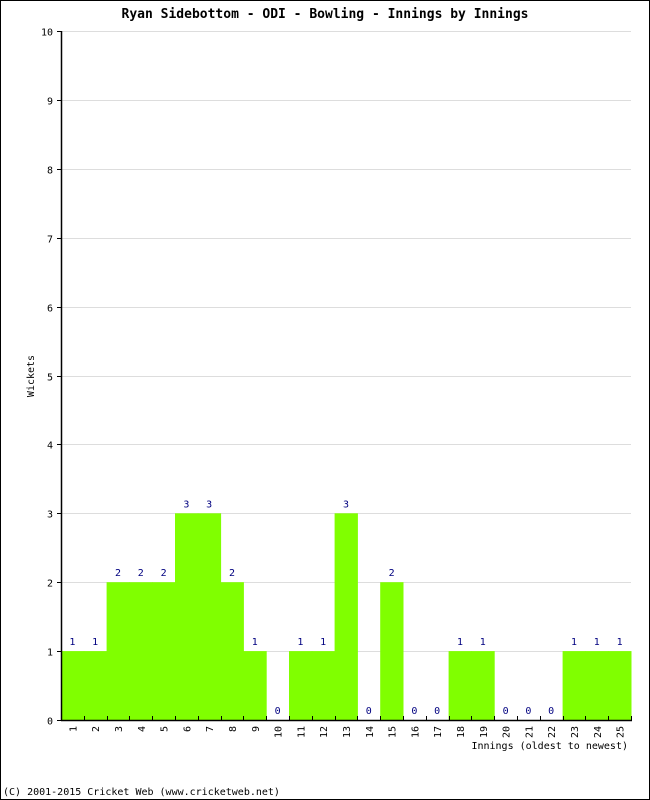 This screenshot has height=800, width=650. I want to click on x-tick-label: 16, so click(415, 732).